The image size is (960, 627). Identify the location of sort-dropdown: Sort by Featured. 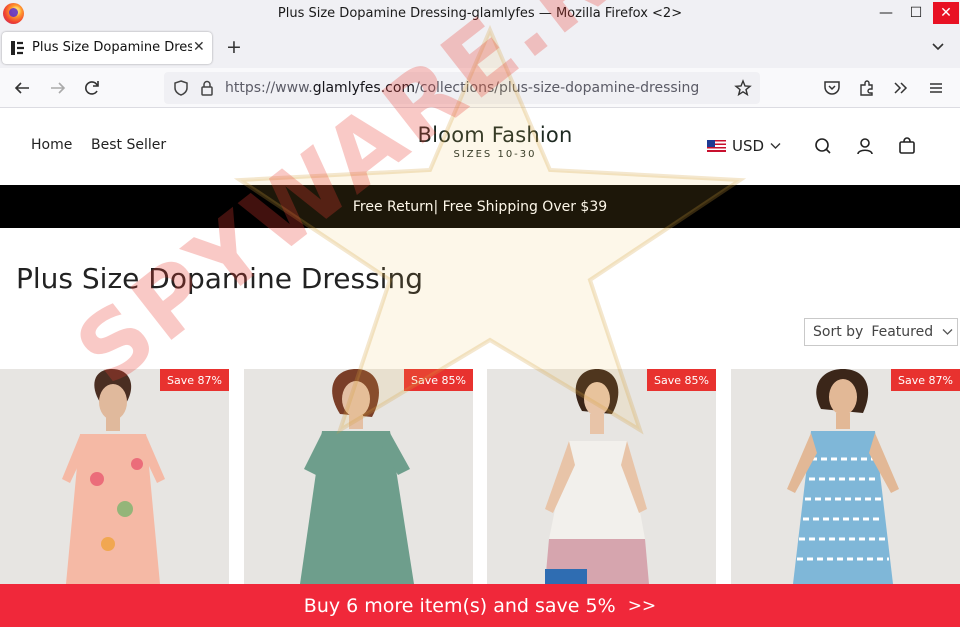
(881, 332).